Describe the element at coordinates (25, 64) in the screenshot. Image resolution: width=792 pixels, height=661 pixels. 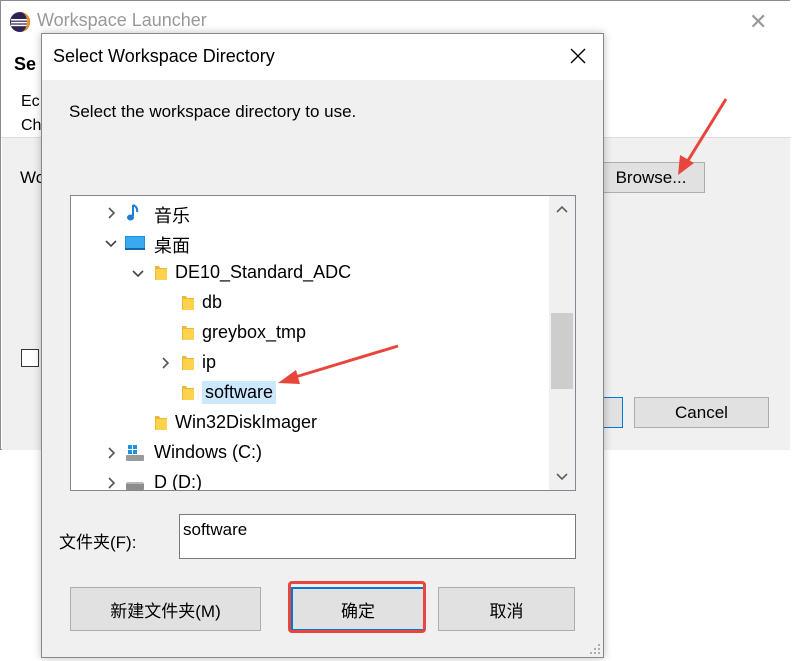
I see `launcher-header-text: Se` at that location.